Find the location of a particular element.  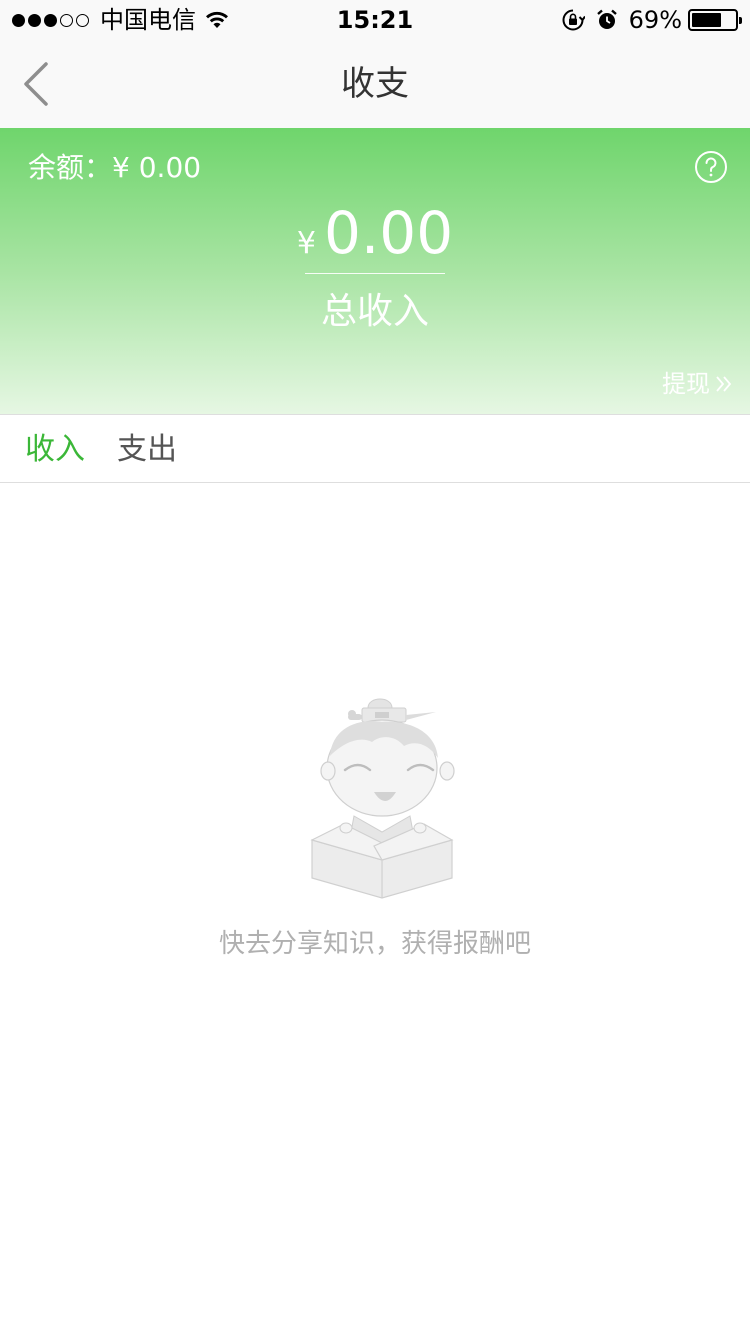

battery-fill is located at coordinates (706, 20).